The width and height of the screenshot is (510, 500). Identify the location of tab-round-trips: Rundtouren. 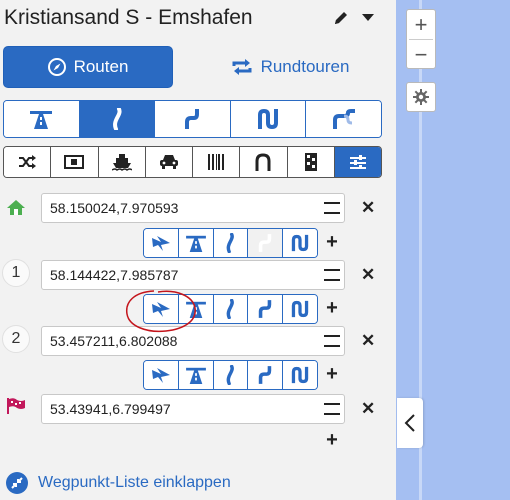
(290, 67).